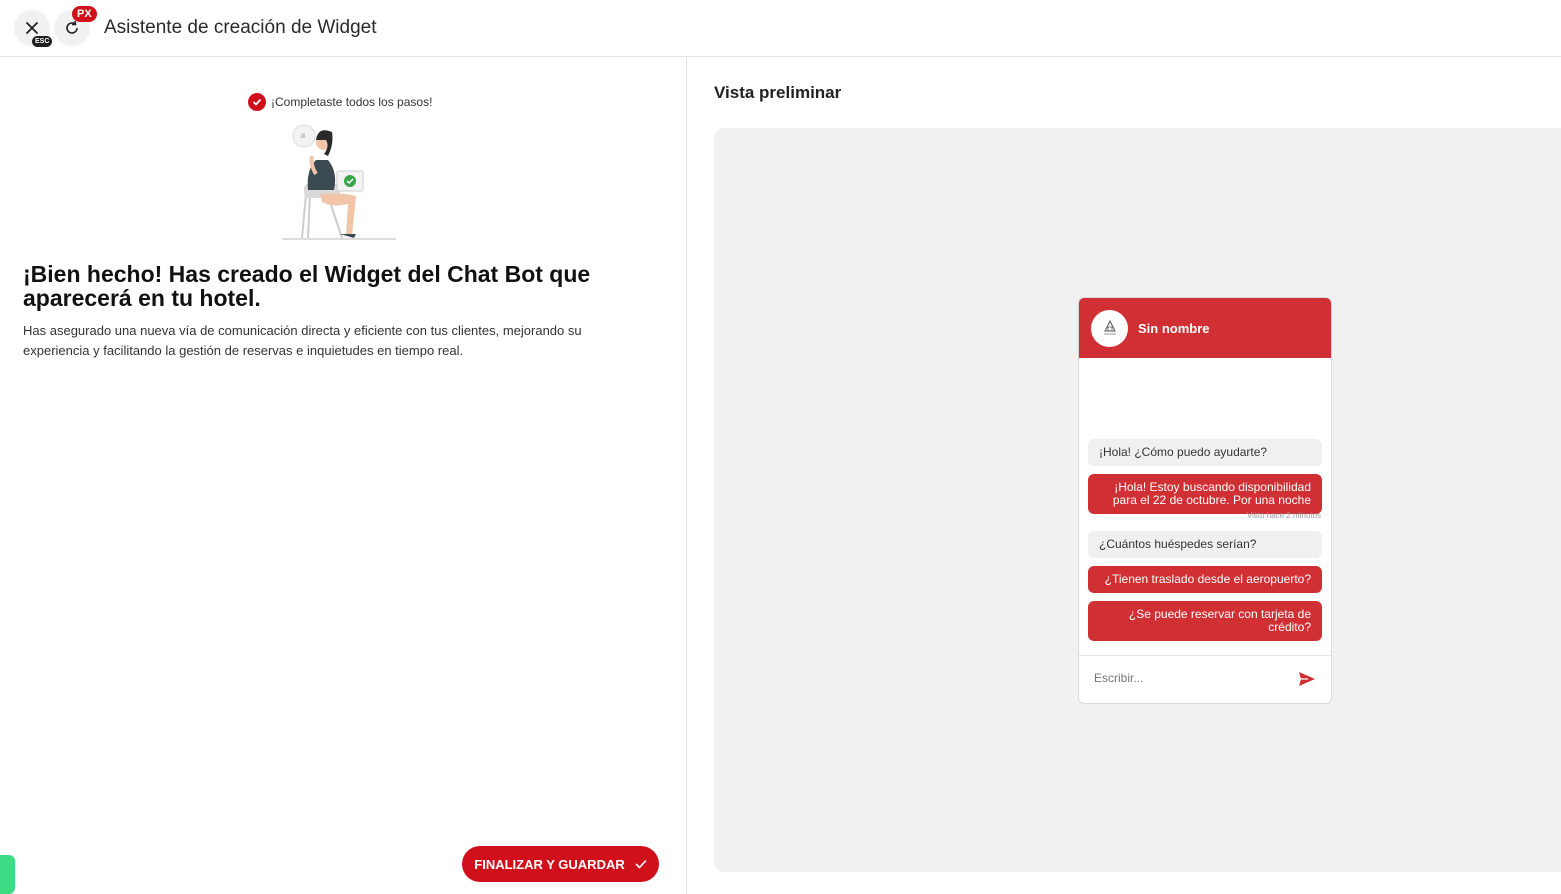 The image size is (1561, 894). What do you see at coordinates (352, 102) in the screenshot?
I see `steps-complete-label: ¡Completaste todos los pasos!` at bounding box center [352, 102].